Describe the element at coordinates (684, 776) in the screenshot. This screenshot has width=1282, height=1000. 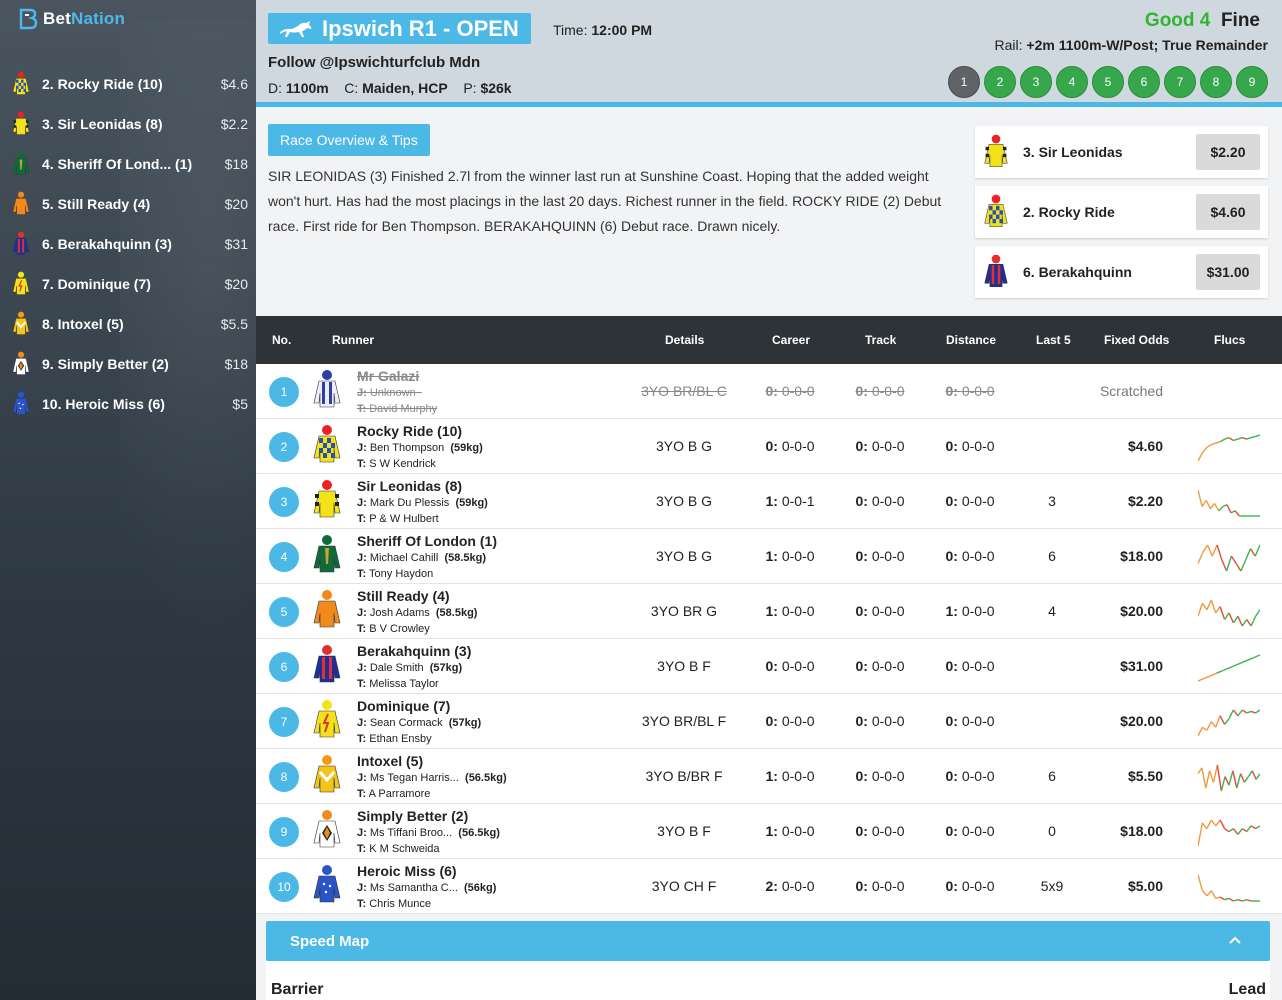
I see `runner-details: 3YO B/BR F` at that location.